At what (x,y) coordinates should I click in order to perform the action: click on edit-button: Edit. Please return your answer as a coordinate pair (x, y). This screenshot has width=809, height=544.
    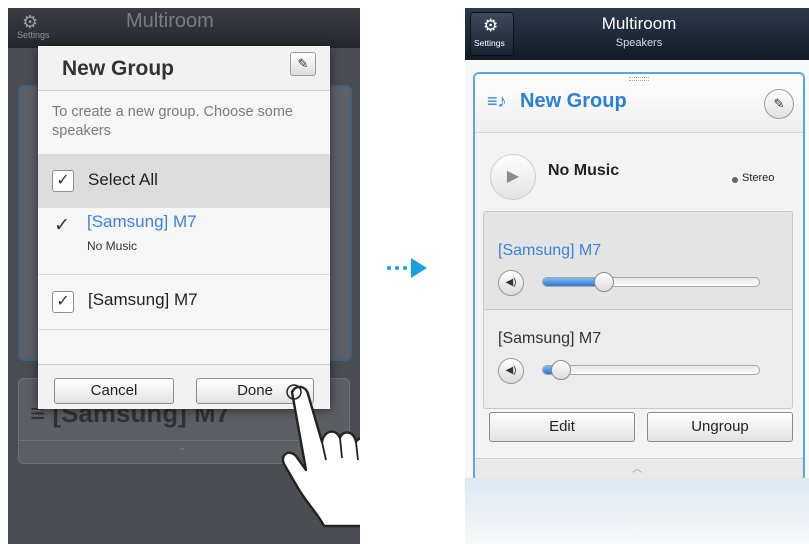
    Looking at the image, I should click on (562, 427).